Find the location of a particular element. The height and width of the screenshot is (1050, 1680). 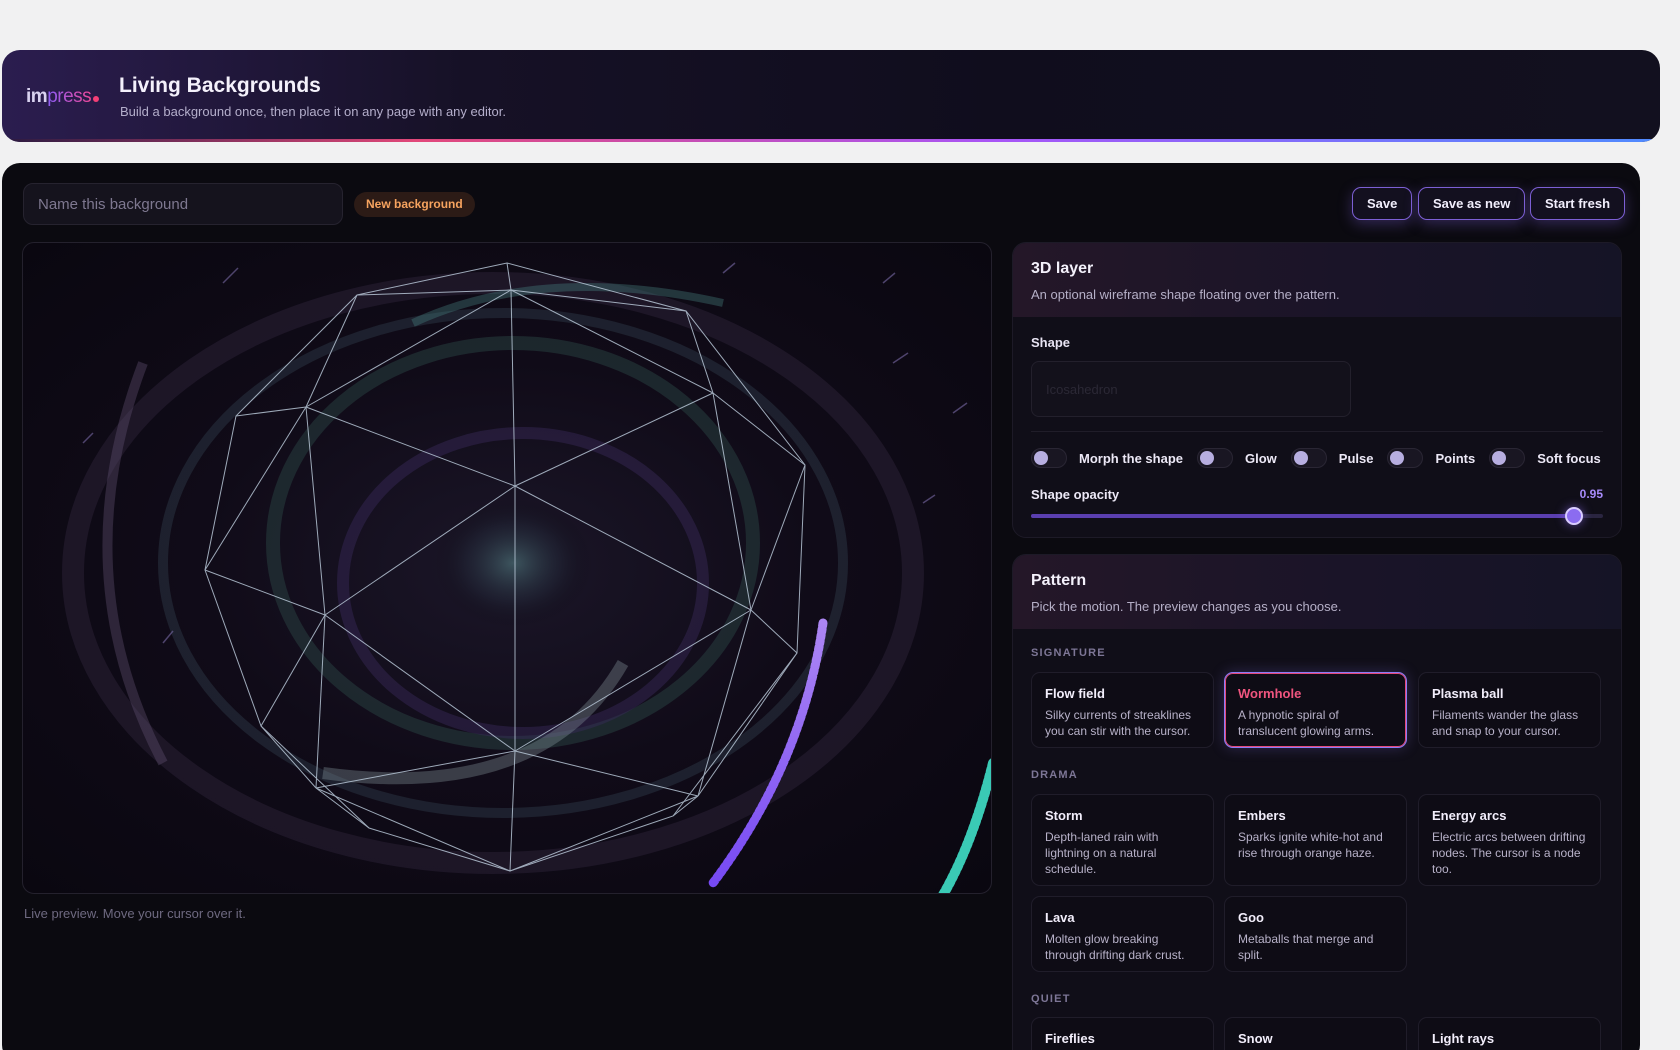

toggle-label: Glow is located at coordinates (1261, 458).